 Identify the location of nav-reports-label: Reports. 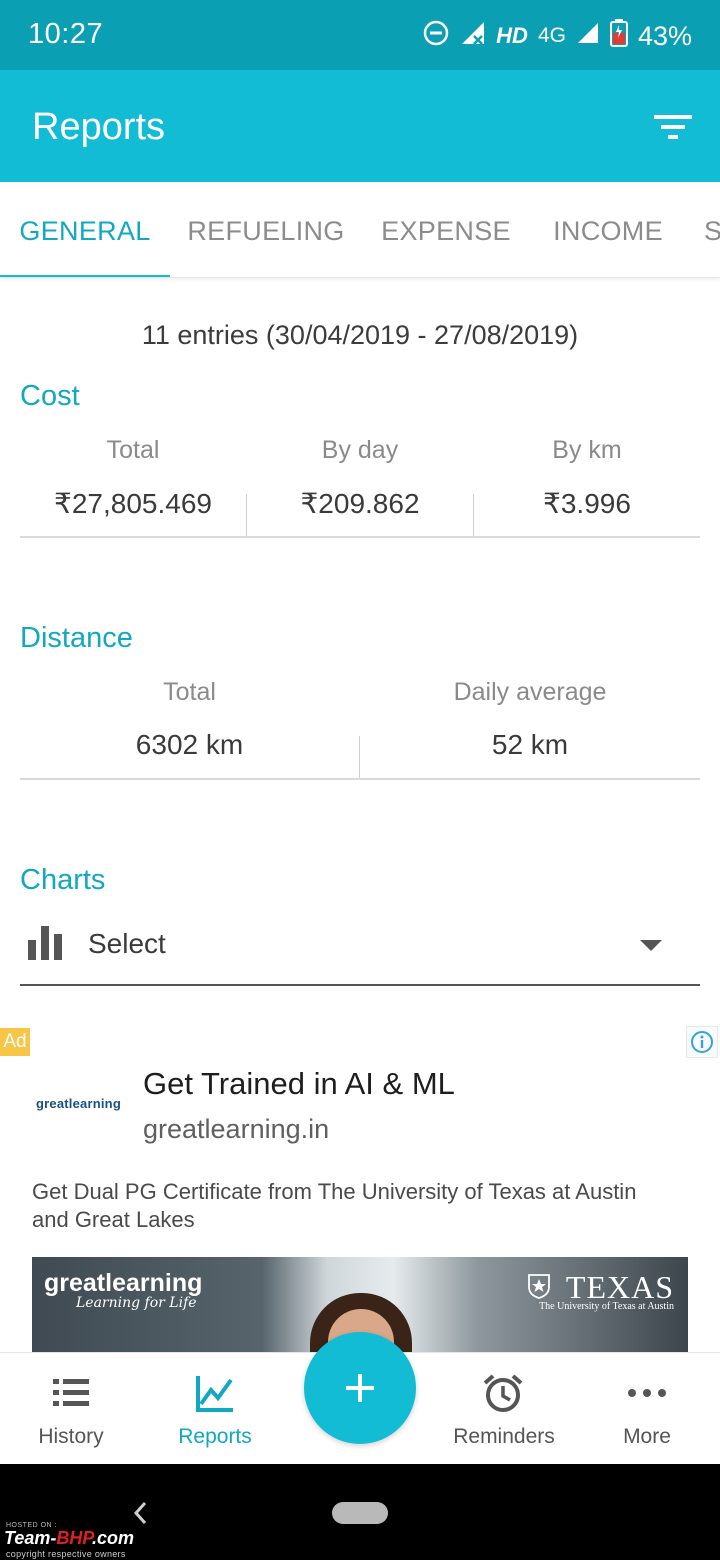
(215, 1436).